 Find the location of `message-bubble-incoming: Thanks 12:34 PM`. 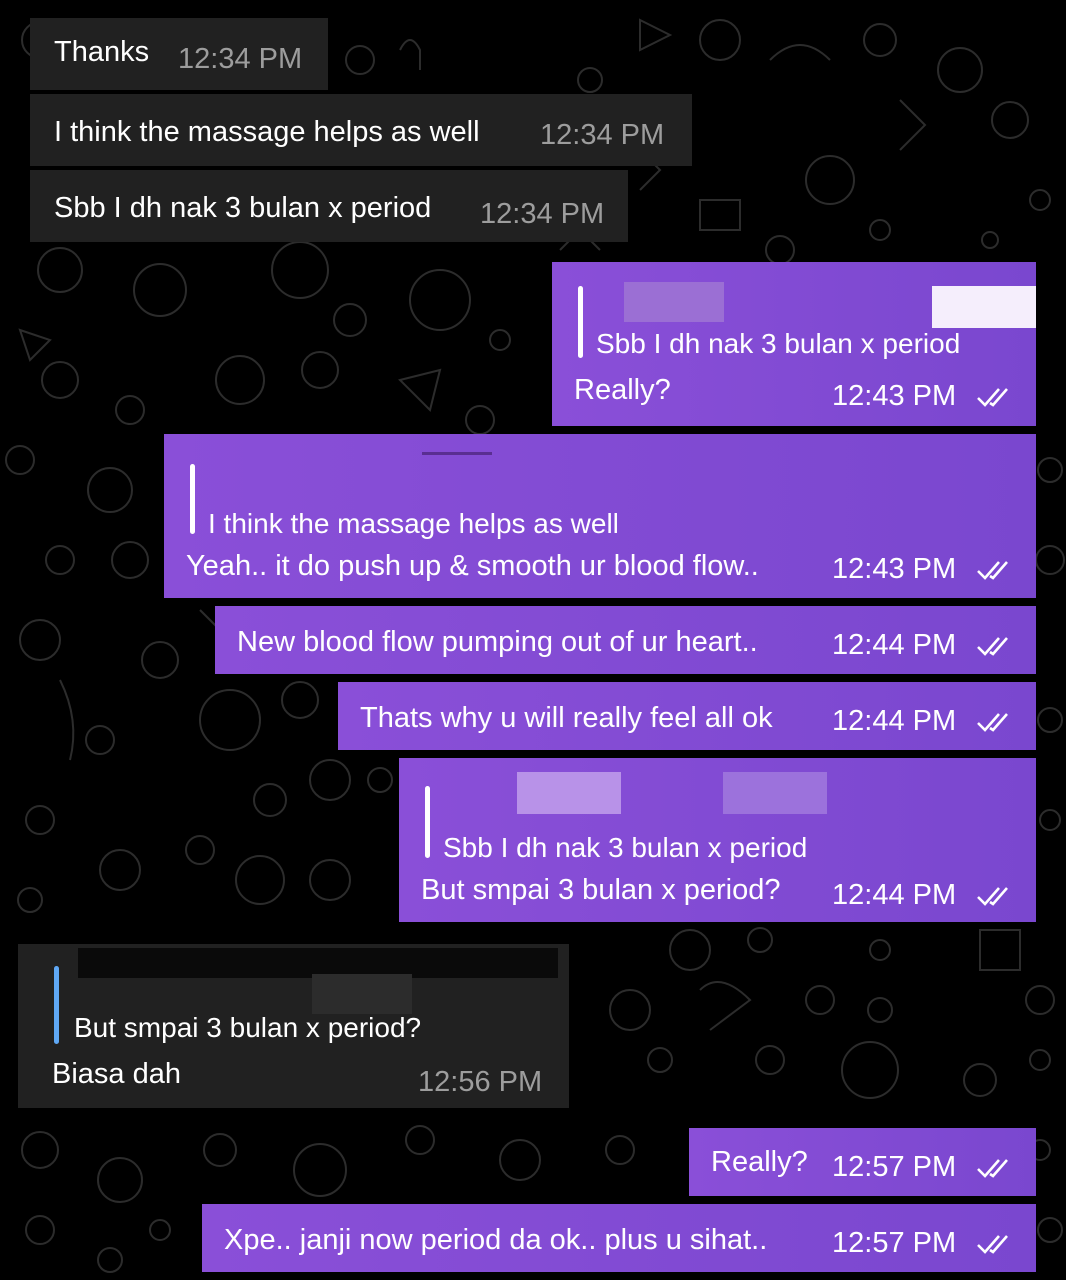

message-bubble-incoming: Thanks 12:34 PM is located at coordinates (179, 54).